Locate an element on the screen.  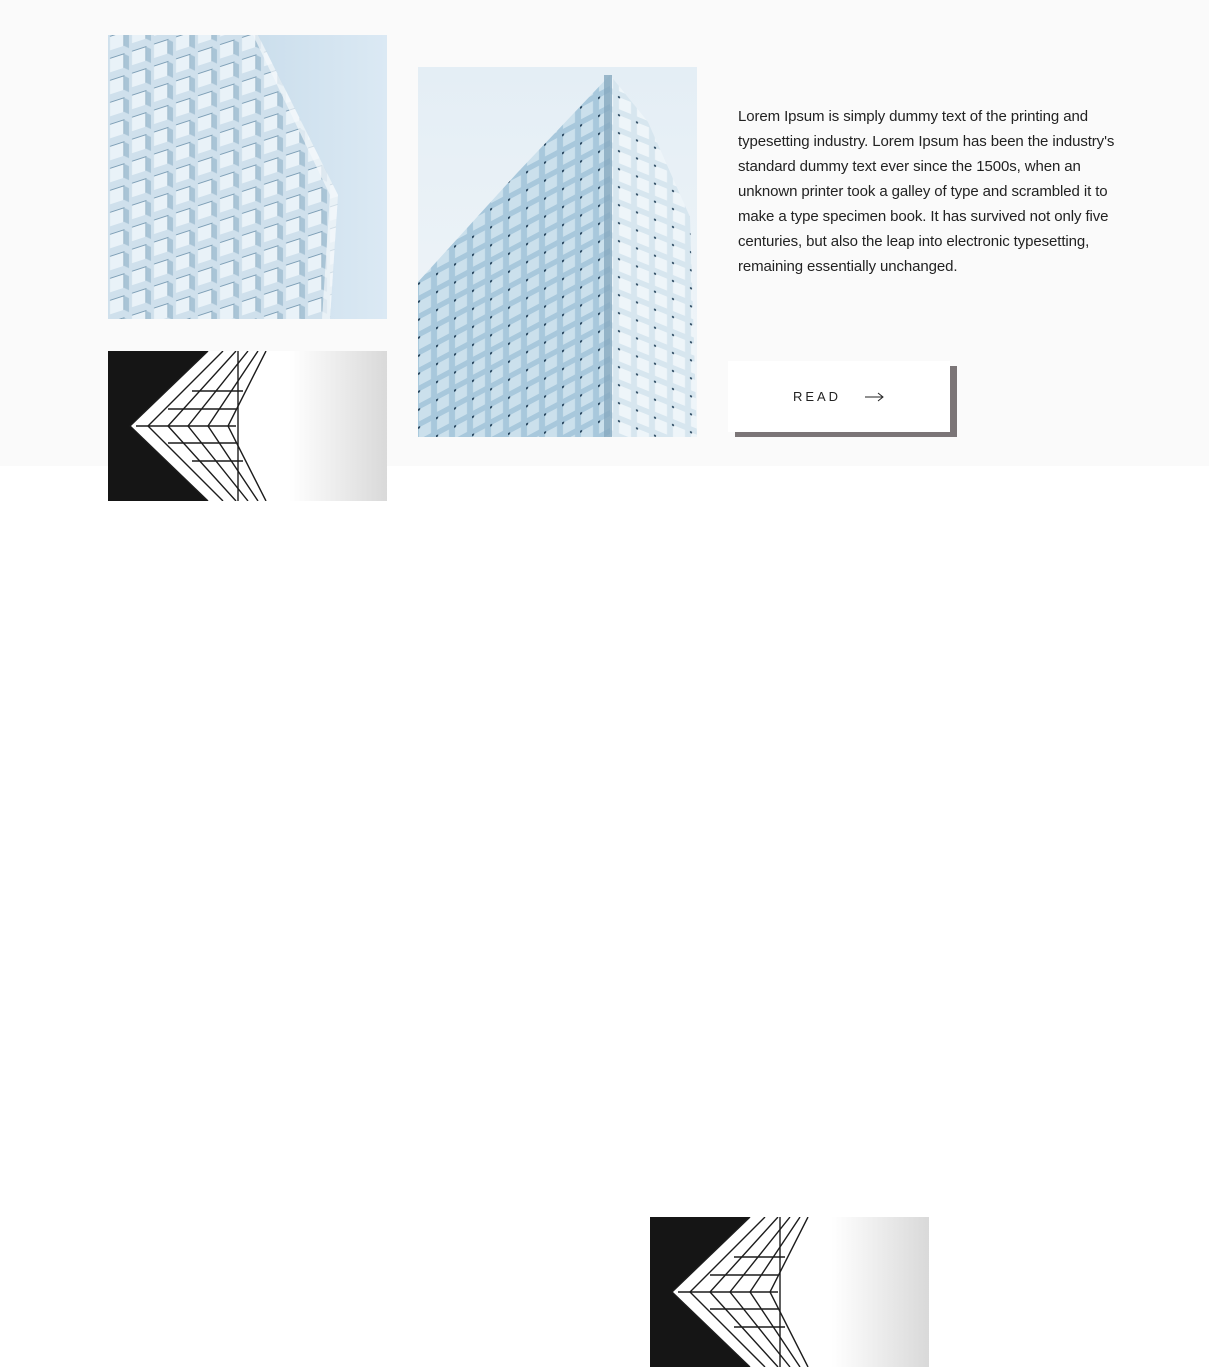
glass-facade-image is located at coordinates (247, 177).